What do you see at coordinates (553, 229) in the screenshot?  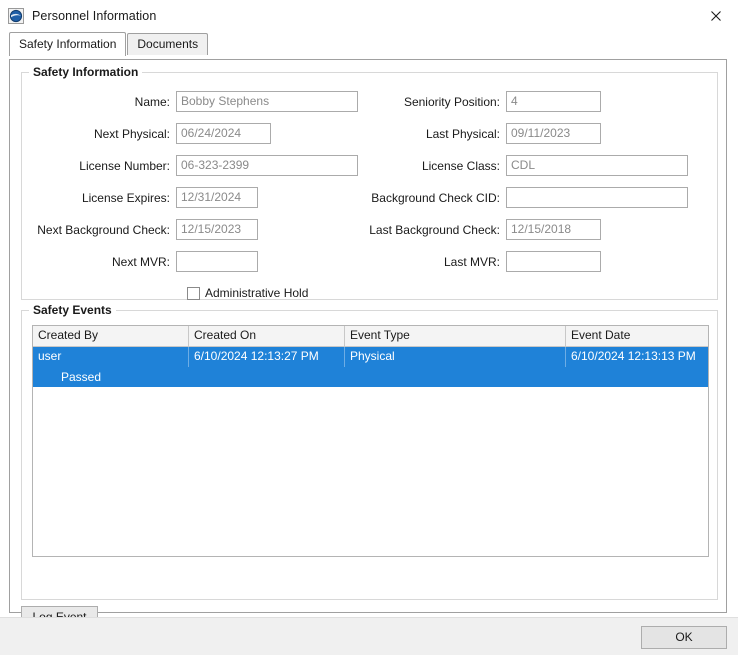 I see `input-last-background-check: 12/15/2018` at bounding box center [553, 229].